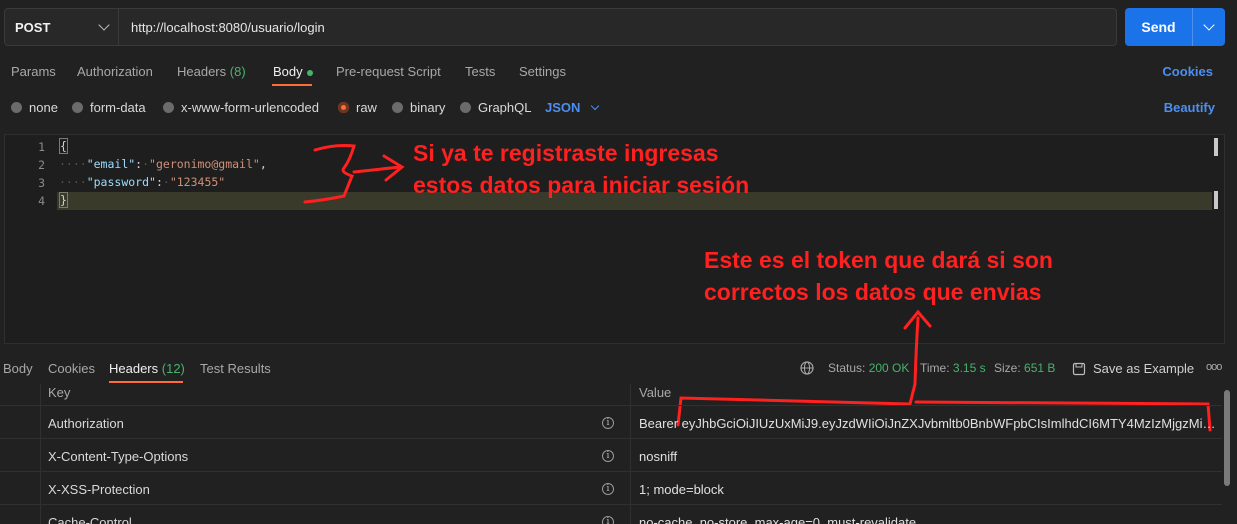 The height and width of the screenshot is (524, 1237). I want to click on format-select-label: JSON, so click(563, 107).